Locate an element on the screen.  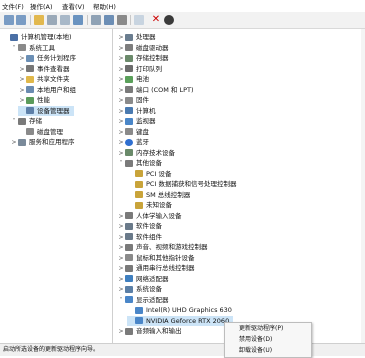
help-icon is located at coordinates (78, 20).